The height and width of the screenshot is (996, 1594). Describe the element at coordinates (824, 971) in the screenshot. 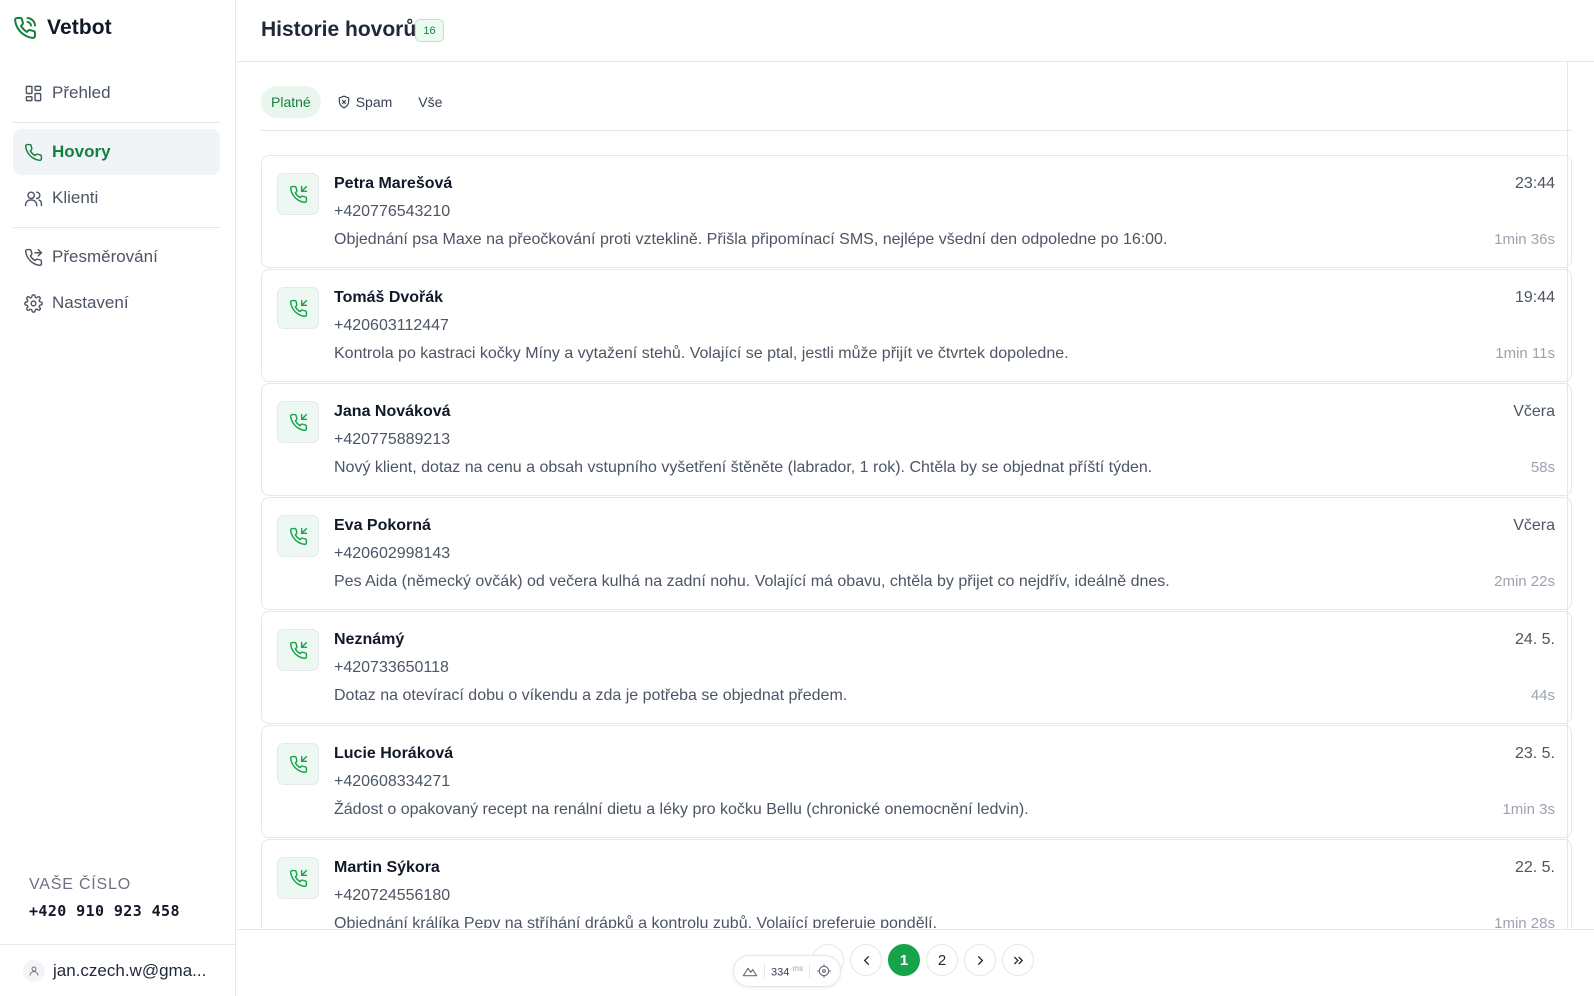

I see `target-icon` at that location.